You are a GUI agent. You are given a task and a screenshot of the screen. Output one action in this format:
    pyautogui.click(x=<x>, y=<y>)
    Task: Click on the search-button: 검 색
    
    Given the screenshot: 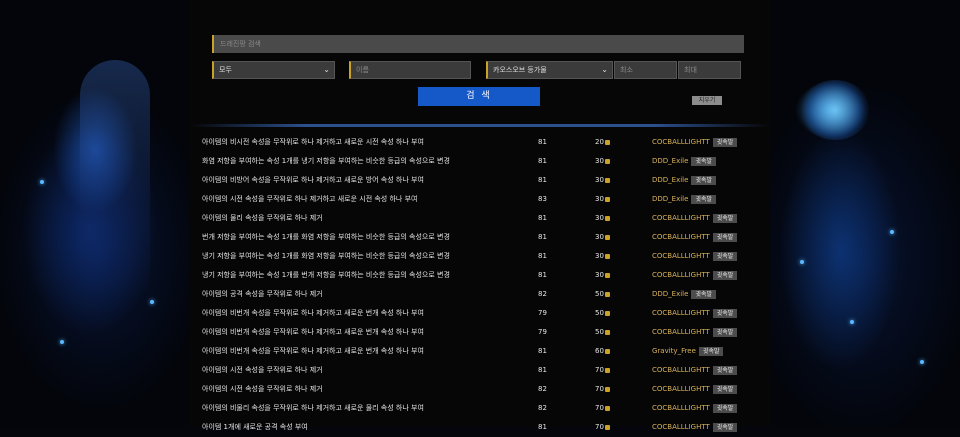 What is the action you would take?
    pyautogui.click(x=479, y=96)
    